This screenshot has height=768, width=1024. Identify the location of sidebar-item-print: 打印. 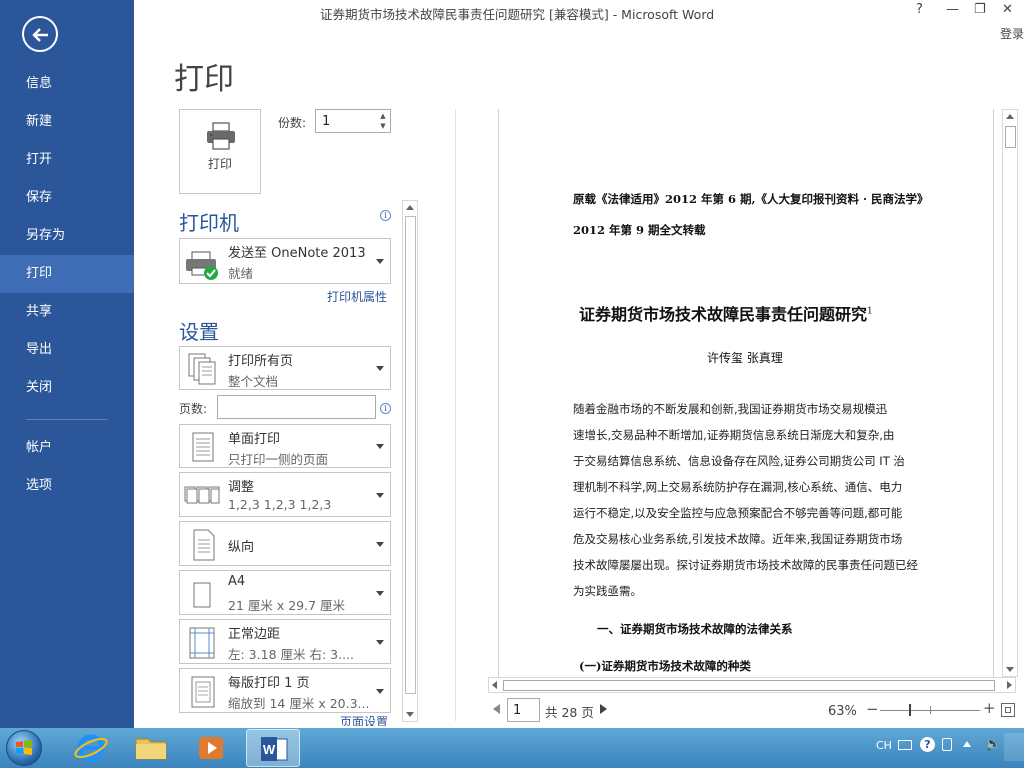
(67, 274).